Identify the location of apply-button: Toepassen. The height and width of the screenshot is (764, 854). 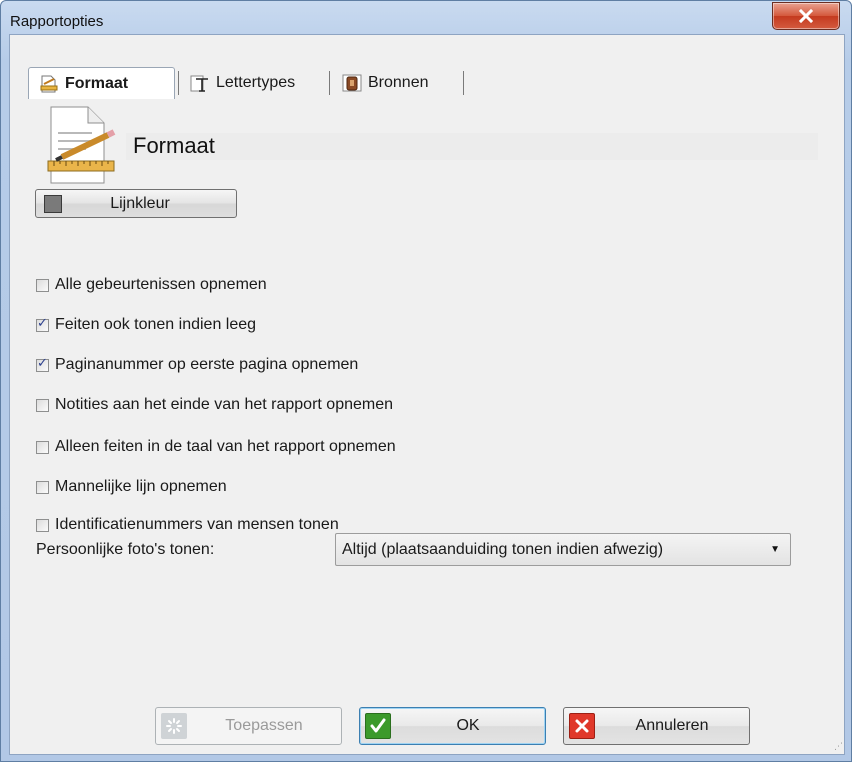
(248, 726).